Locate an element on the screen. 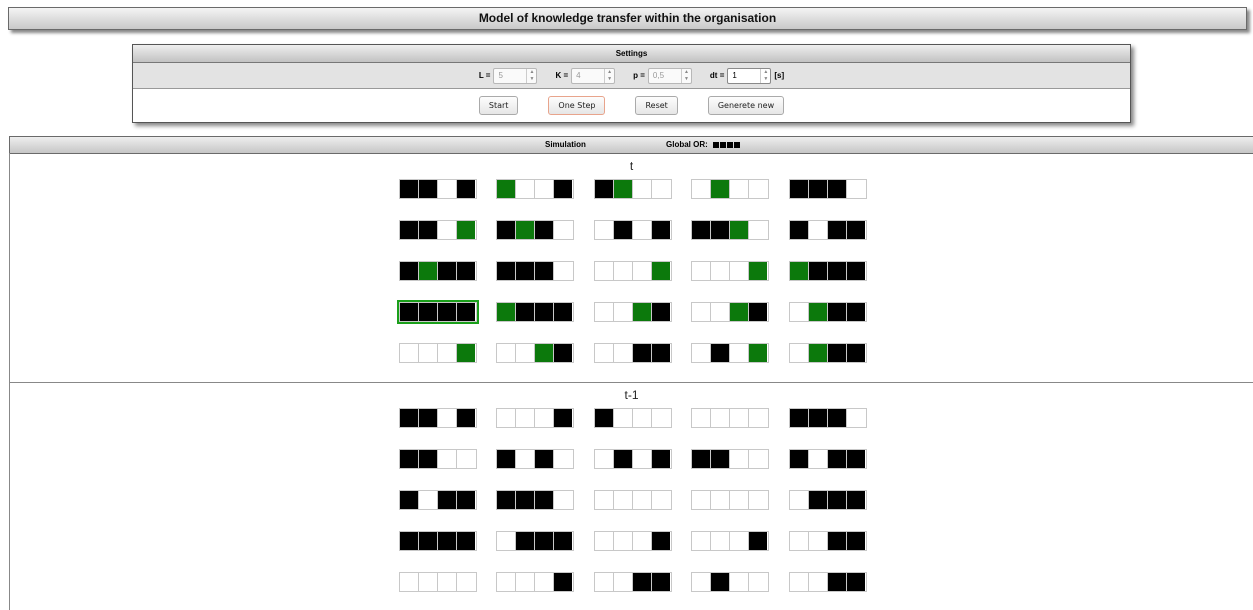 This screenshot has height=610, width=1253. reset-button: Reset is located at coordinates (656, 105).